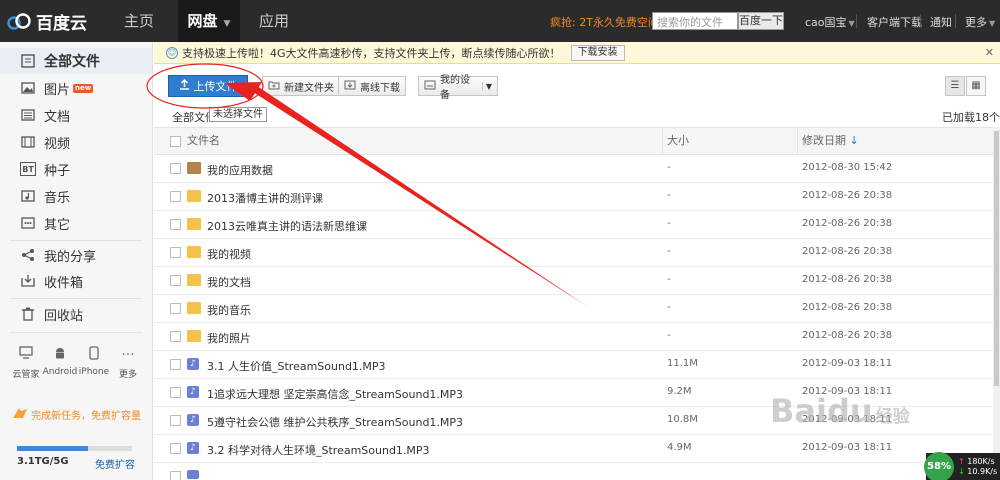  I want to click on table-row: 我的音乐 - 2012-08-26 20:38, so click(573, 309).